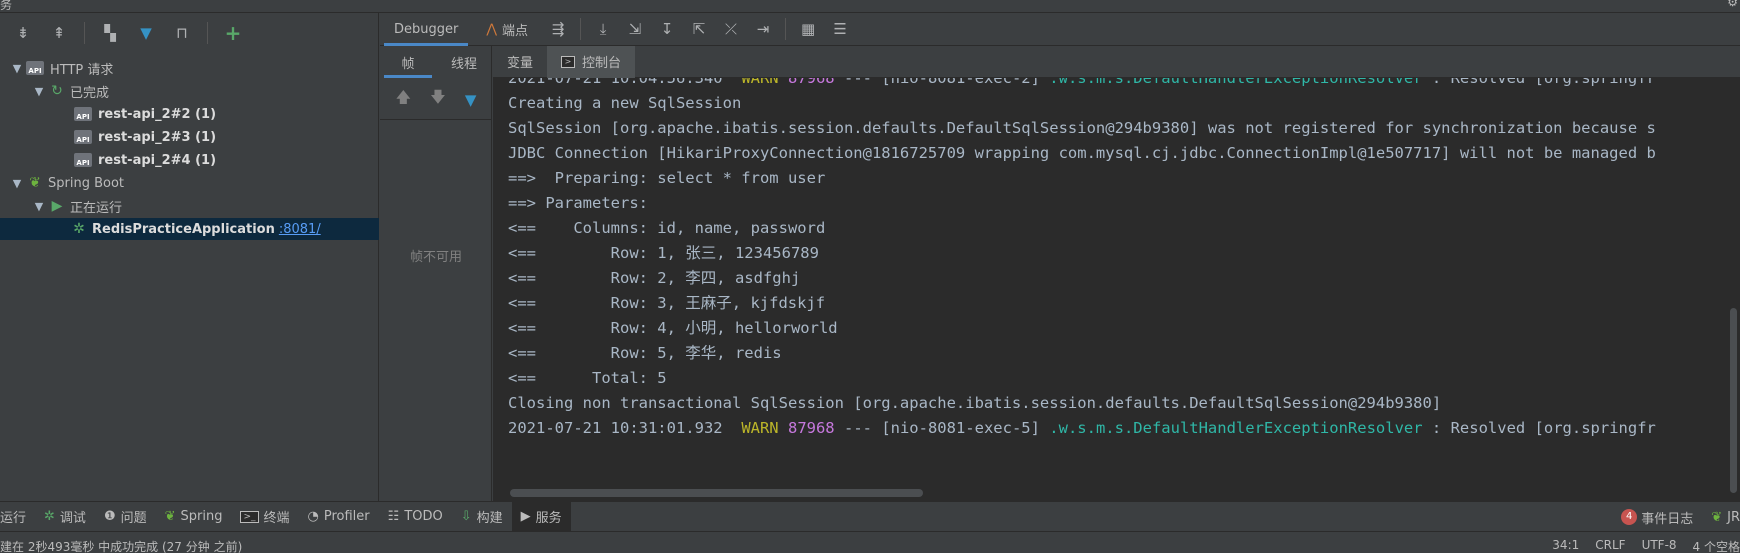 The width and height of the screenshot is (1740, 553). What do you see at coordinates (635, 29) in the screenshot?
I see `step-into-icon: ⇲` at bounding box center [635, 29].